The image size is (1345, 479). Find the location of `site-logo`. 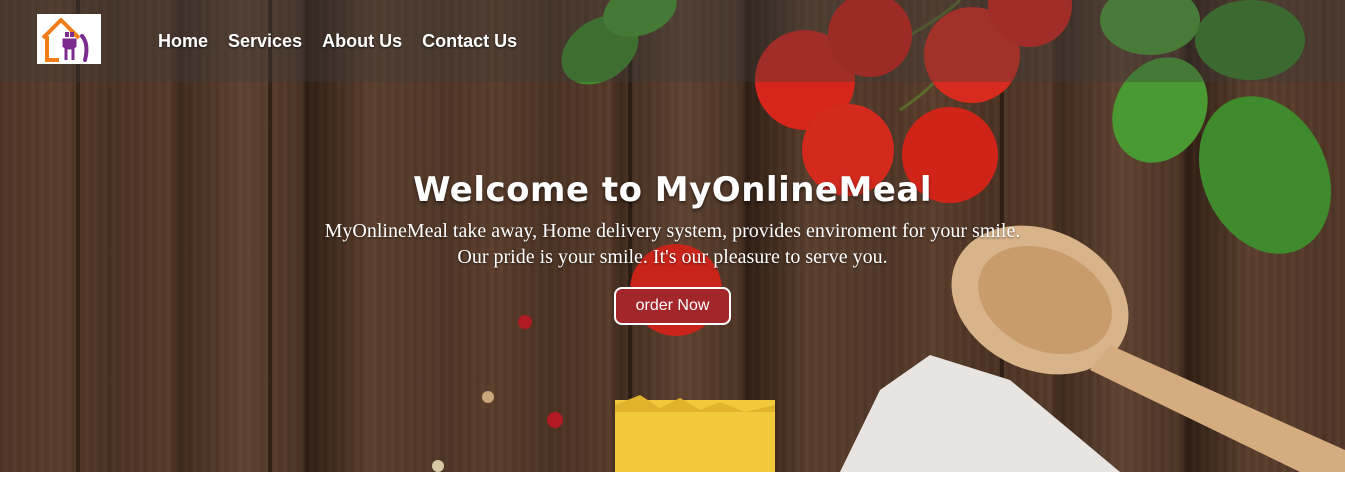

site-logo is located at coordinates (69, 39).